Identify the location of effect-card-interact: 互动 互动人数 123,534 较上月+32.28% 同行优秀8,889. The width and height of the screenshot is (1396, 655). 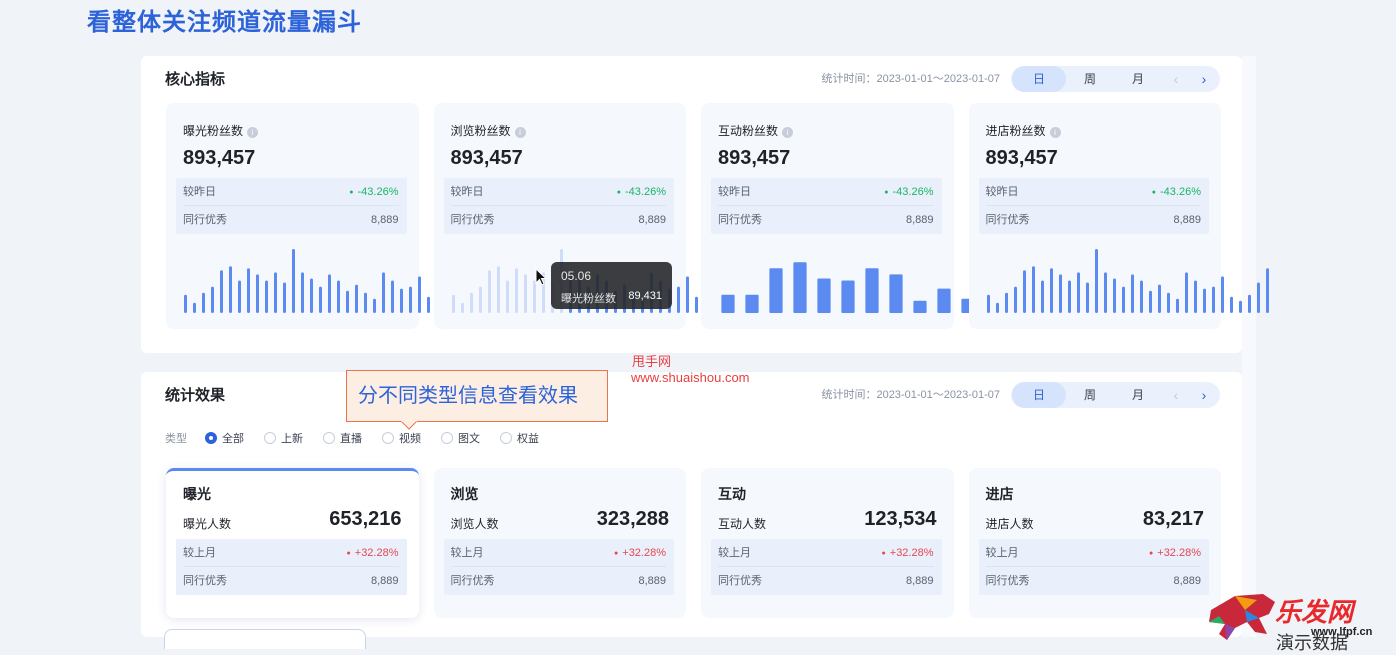
(827, 543).